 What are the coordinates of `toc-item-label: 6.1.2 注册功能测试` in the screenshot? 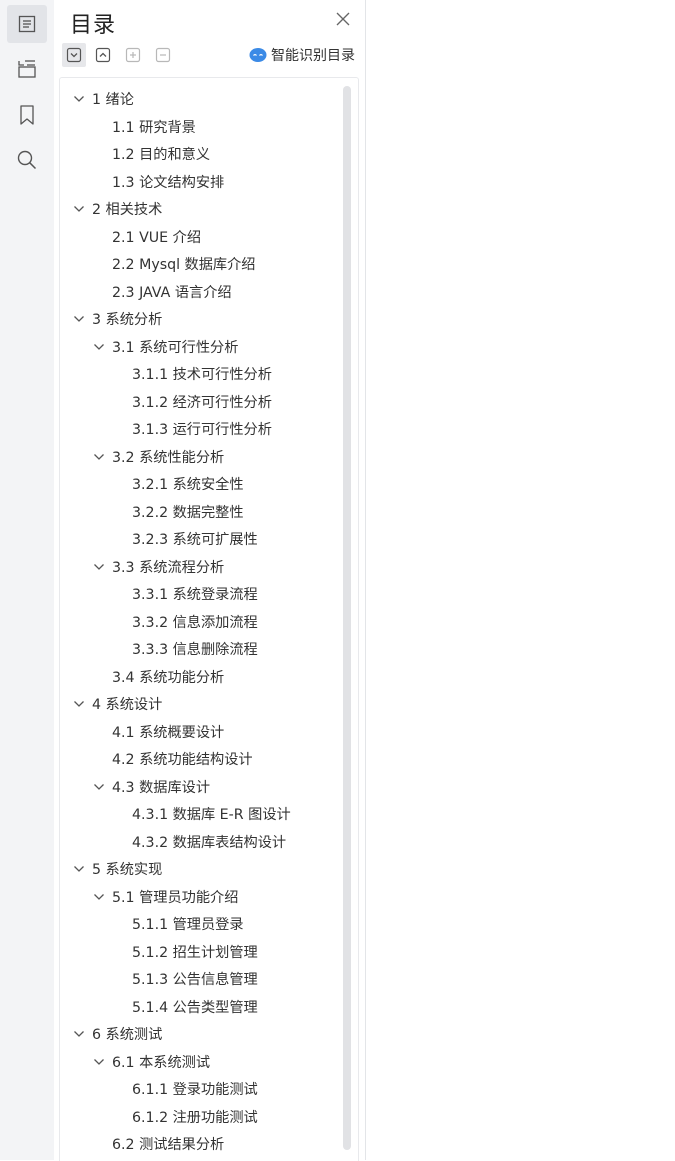 It's located at (195, 1117).